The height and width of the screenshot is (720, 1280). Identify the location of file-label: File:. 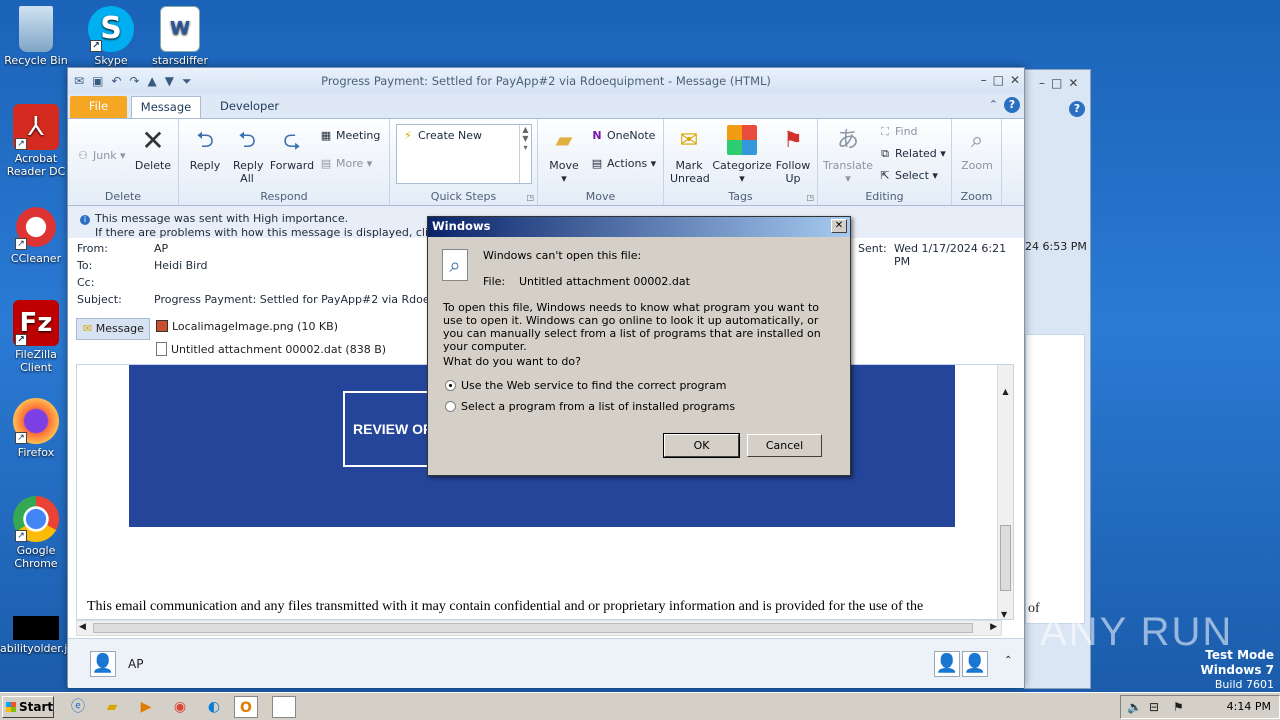
(494, 281).